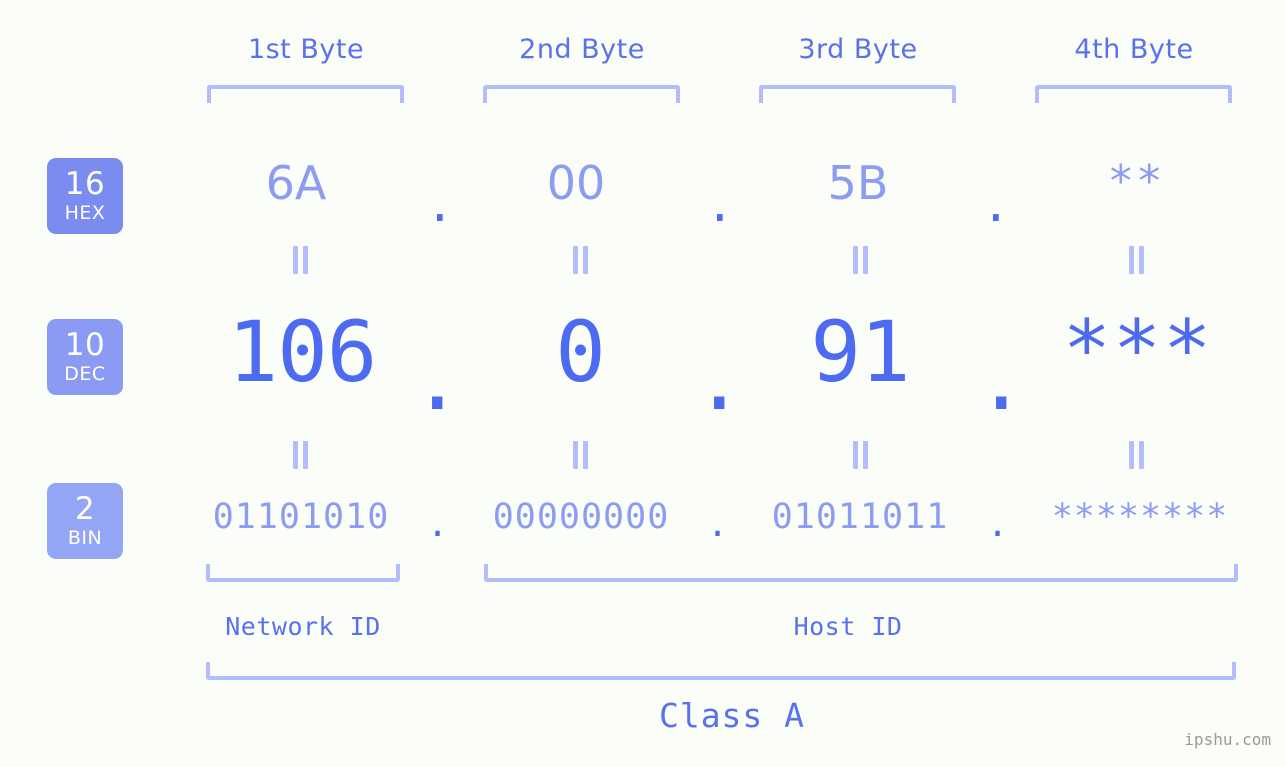 The height and width of the screenshot is (767, 1285). Describe the element at coordinates (581, 517) in the screenshot. I see `bin-byte-2: 00000000` at that location.